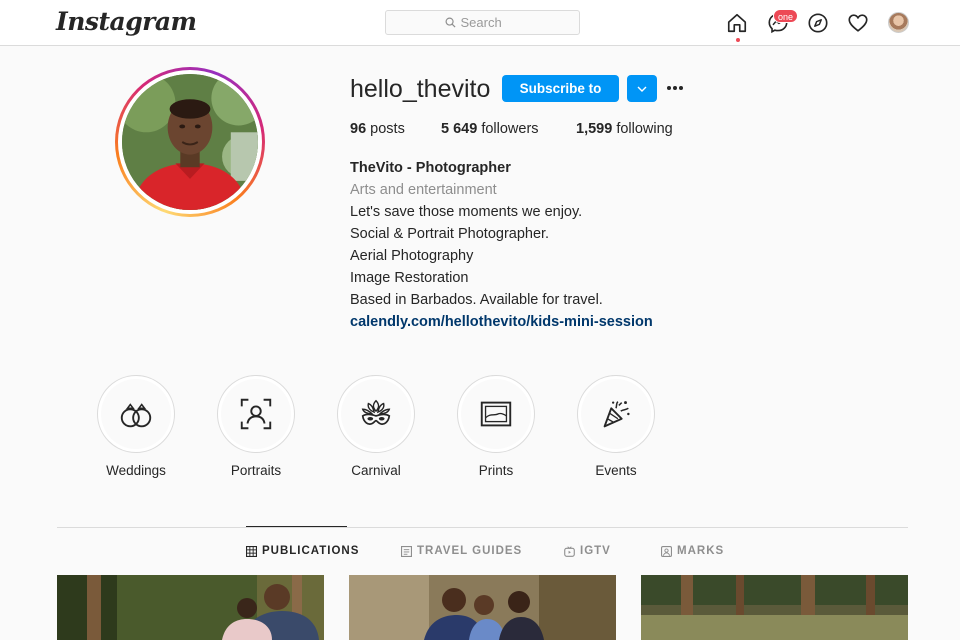 This screenshot has height=640, width=960. What do you see at coordinates (376, 412) in the screenshot?
I see `carnival-mask-icon` at bounding box center [376, 412].